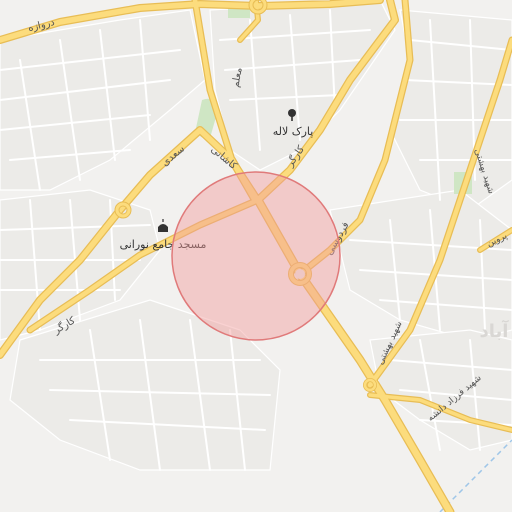 The height and width of the screenshot is (512, 512). What do you see at coordinates (495, 330) in the screenshot?
I see `area-label: آباد` at bounding box center [495, 330].